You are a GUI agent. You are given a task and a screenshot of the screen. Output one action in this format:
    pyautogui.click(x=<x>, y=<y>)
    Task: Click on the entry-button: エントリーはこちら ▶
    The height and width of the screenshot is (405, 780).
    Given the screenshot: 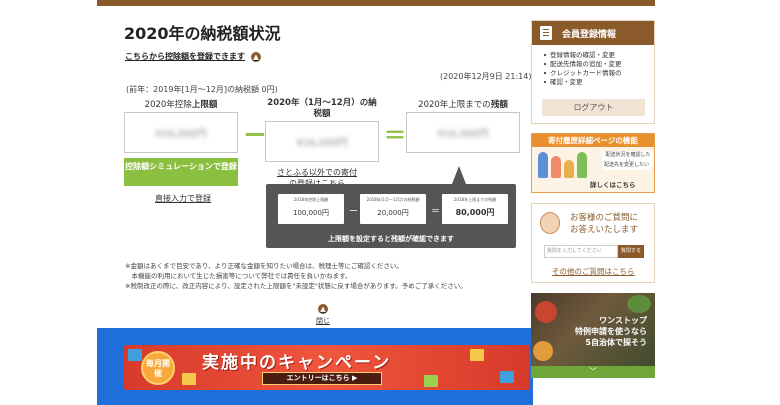 What is the action you would take?
    pyautogui.click(x=322, y=378)
    